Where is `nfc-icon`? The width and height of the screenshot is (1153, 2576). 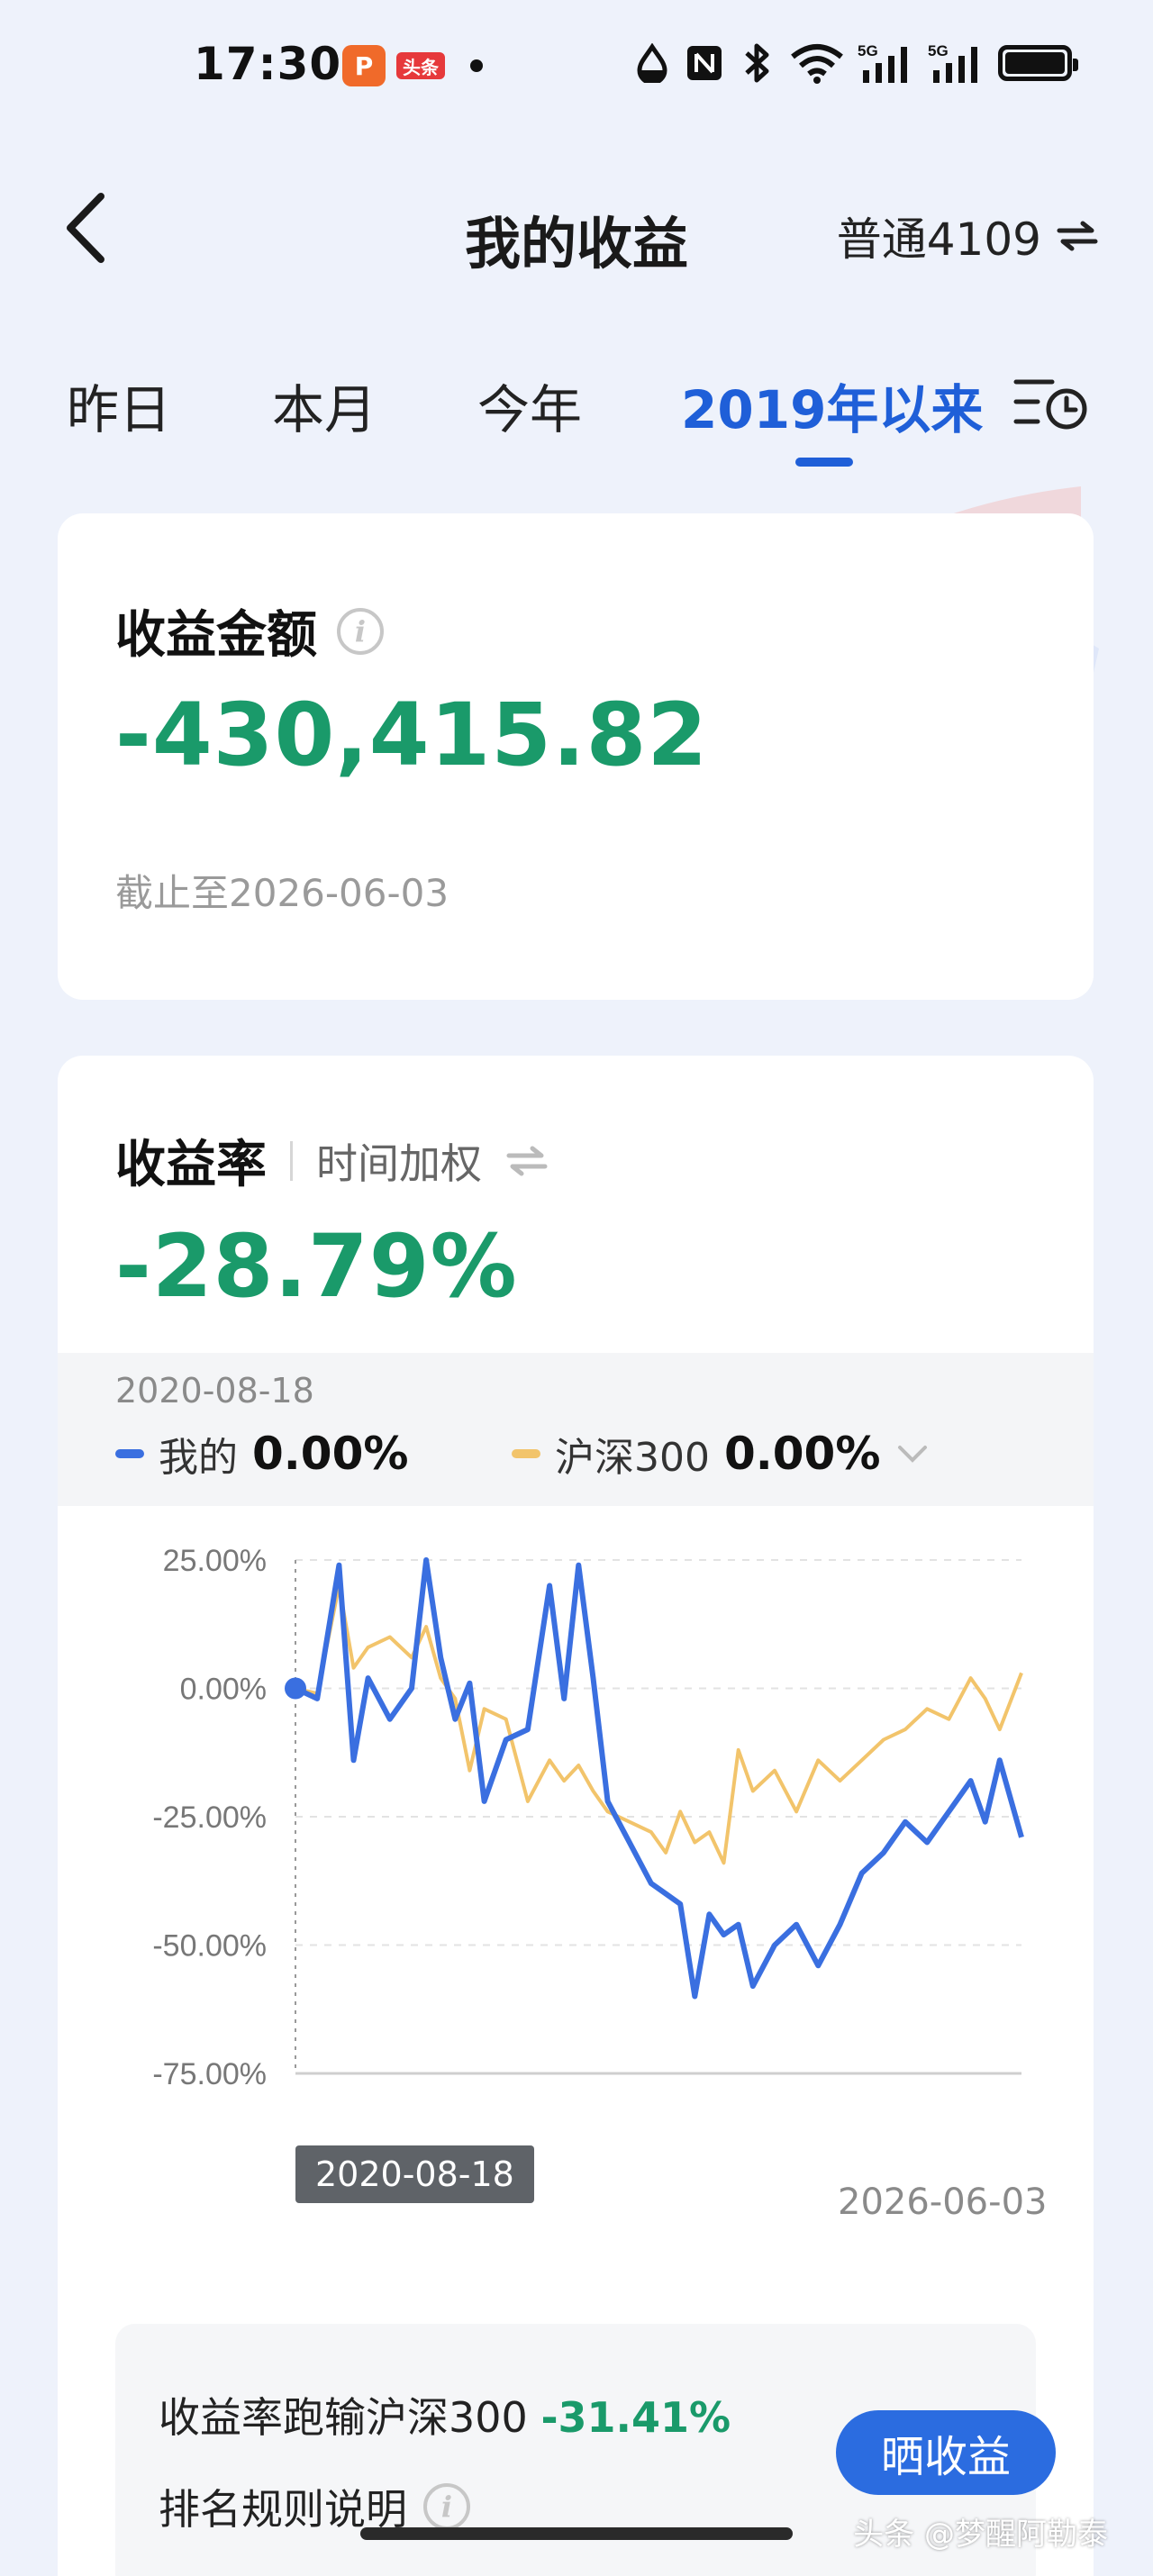 nfc-icon is located at coordinates (704, 63).